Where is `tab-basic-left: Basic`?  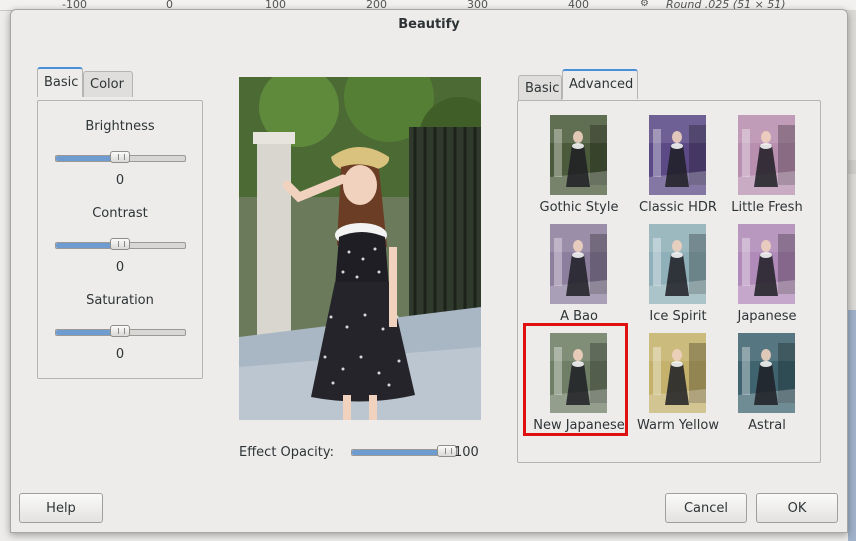
tab-basic-left: Basic is located at coordinates (60, 82).